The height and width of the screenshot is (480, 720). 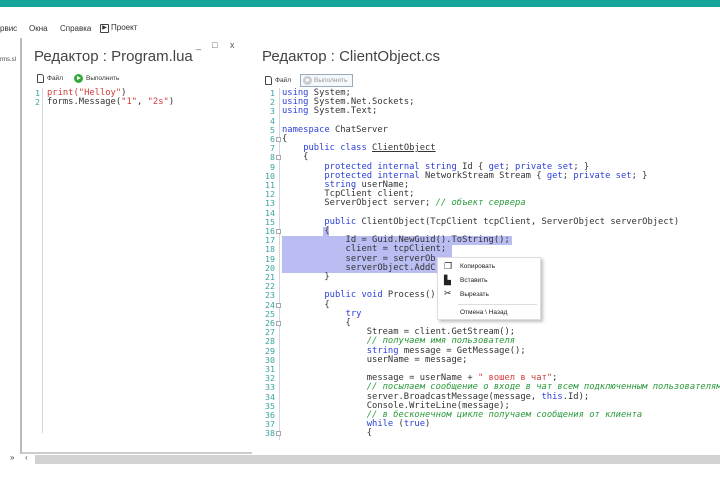 I want to click on code-line: using System.Text;, so click(x=329, y=111).